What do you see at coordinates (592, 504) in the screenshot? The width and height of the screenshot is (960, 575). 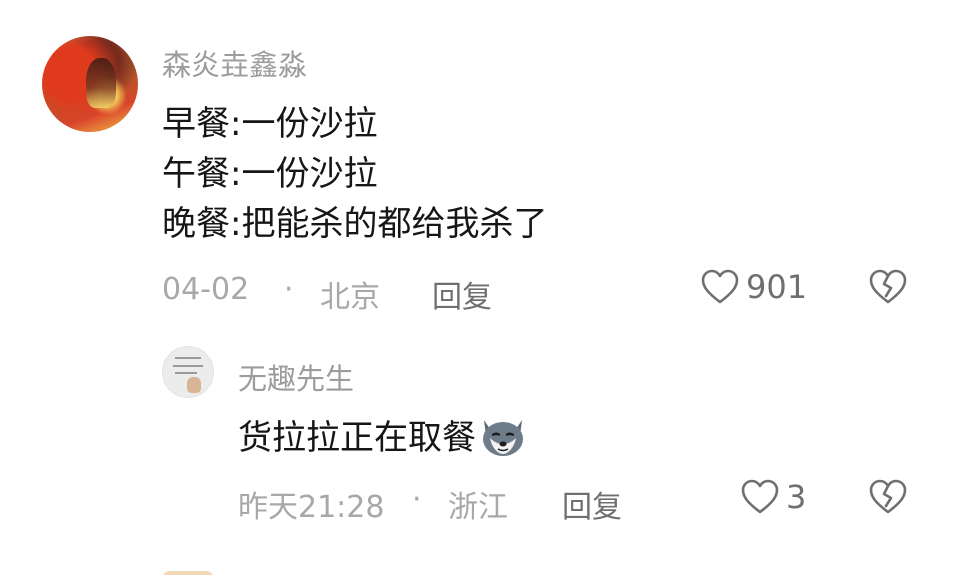 I see `reply-reply-button: 回复` at bounding box center [592, 504].